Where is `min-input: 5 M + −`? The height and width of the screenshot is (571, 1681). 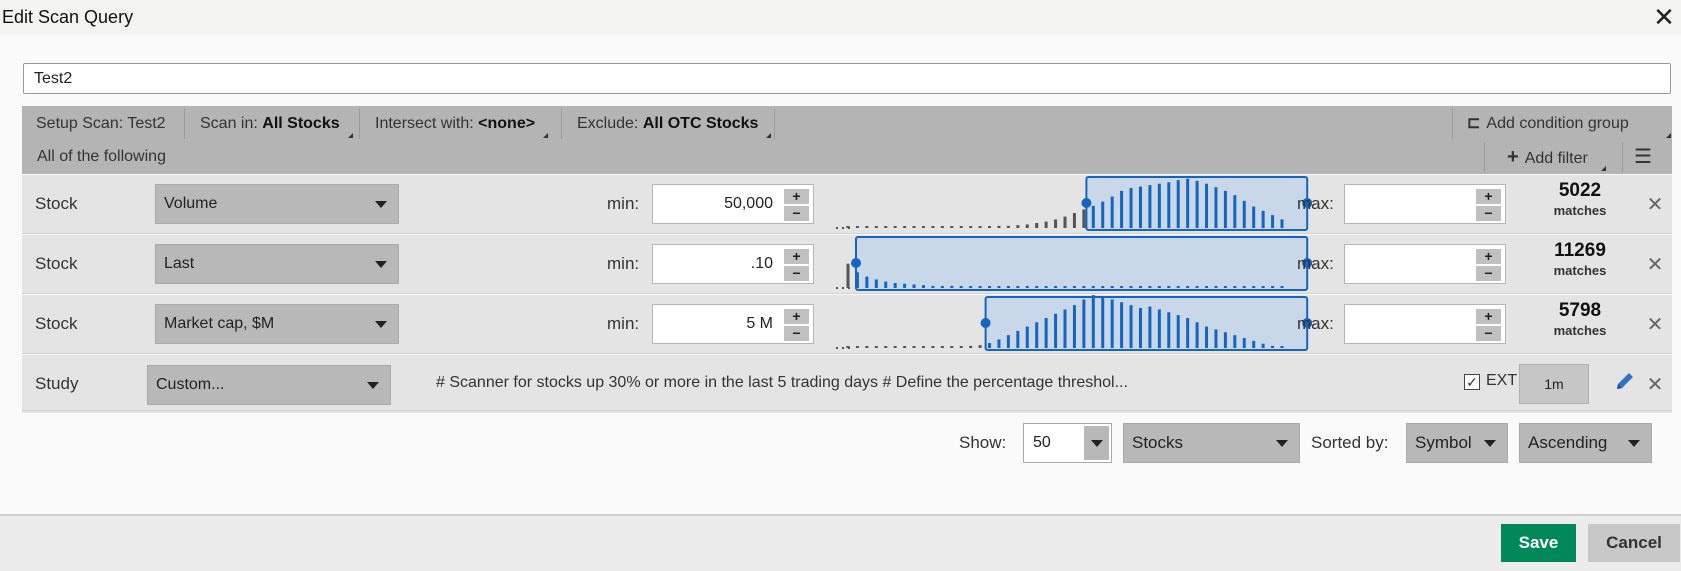 min-input: 5 M + − is located at coordinates (733, 324).